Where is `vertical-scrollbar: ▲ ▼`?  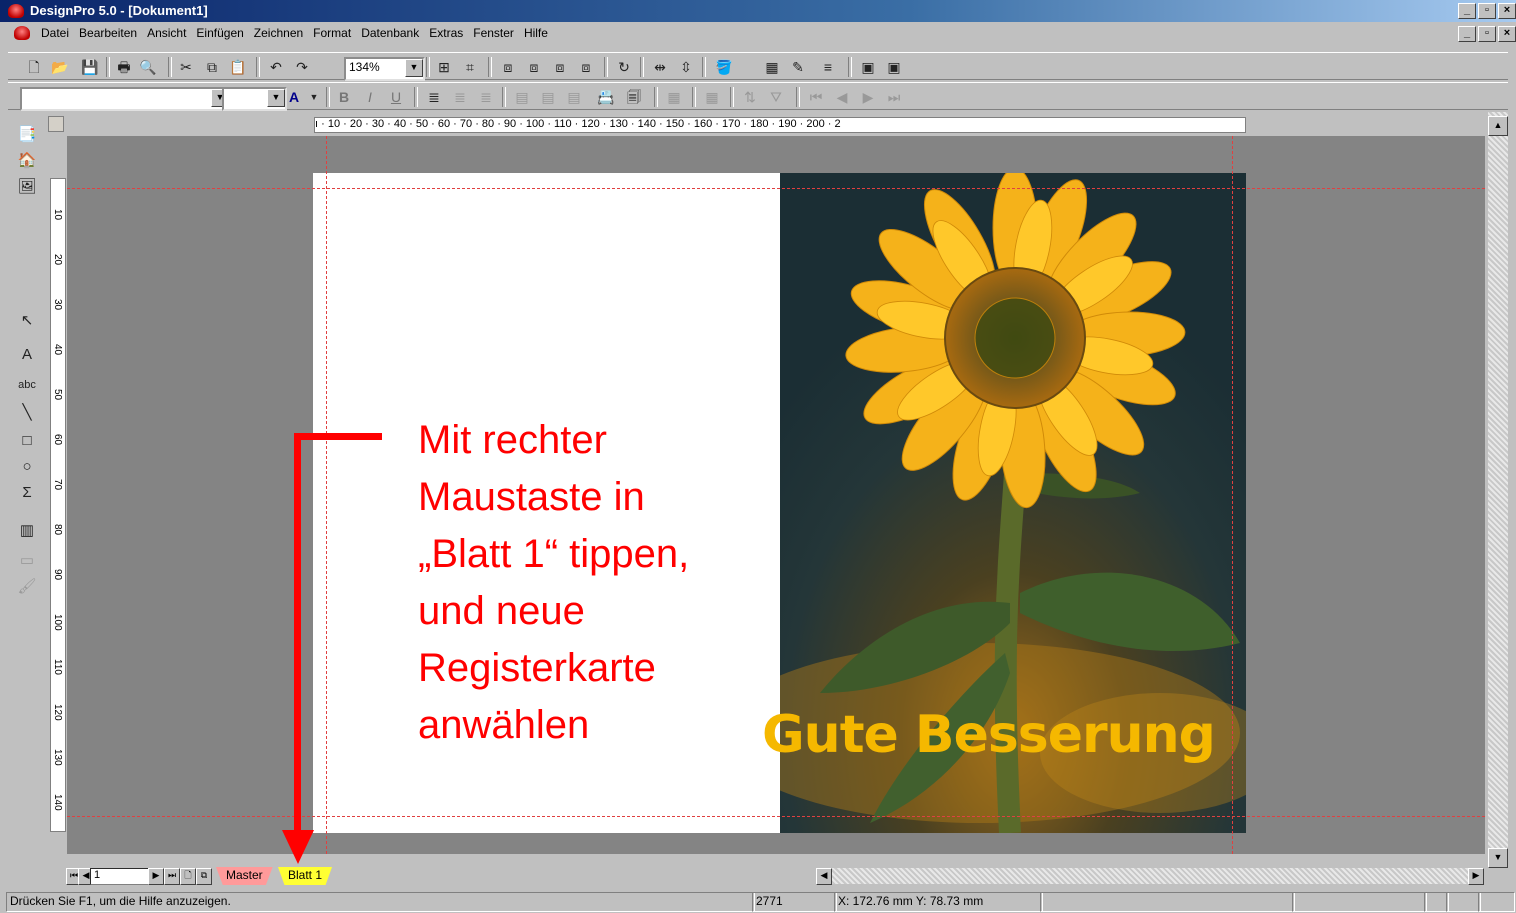
vertical-scrollbar: ▲ ▼ is located at coordinates (1498, 490).